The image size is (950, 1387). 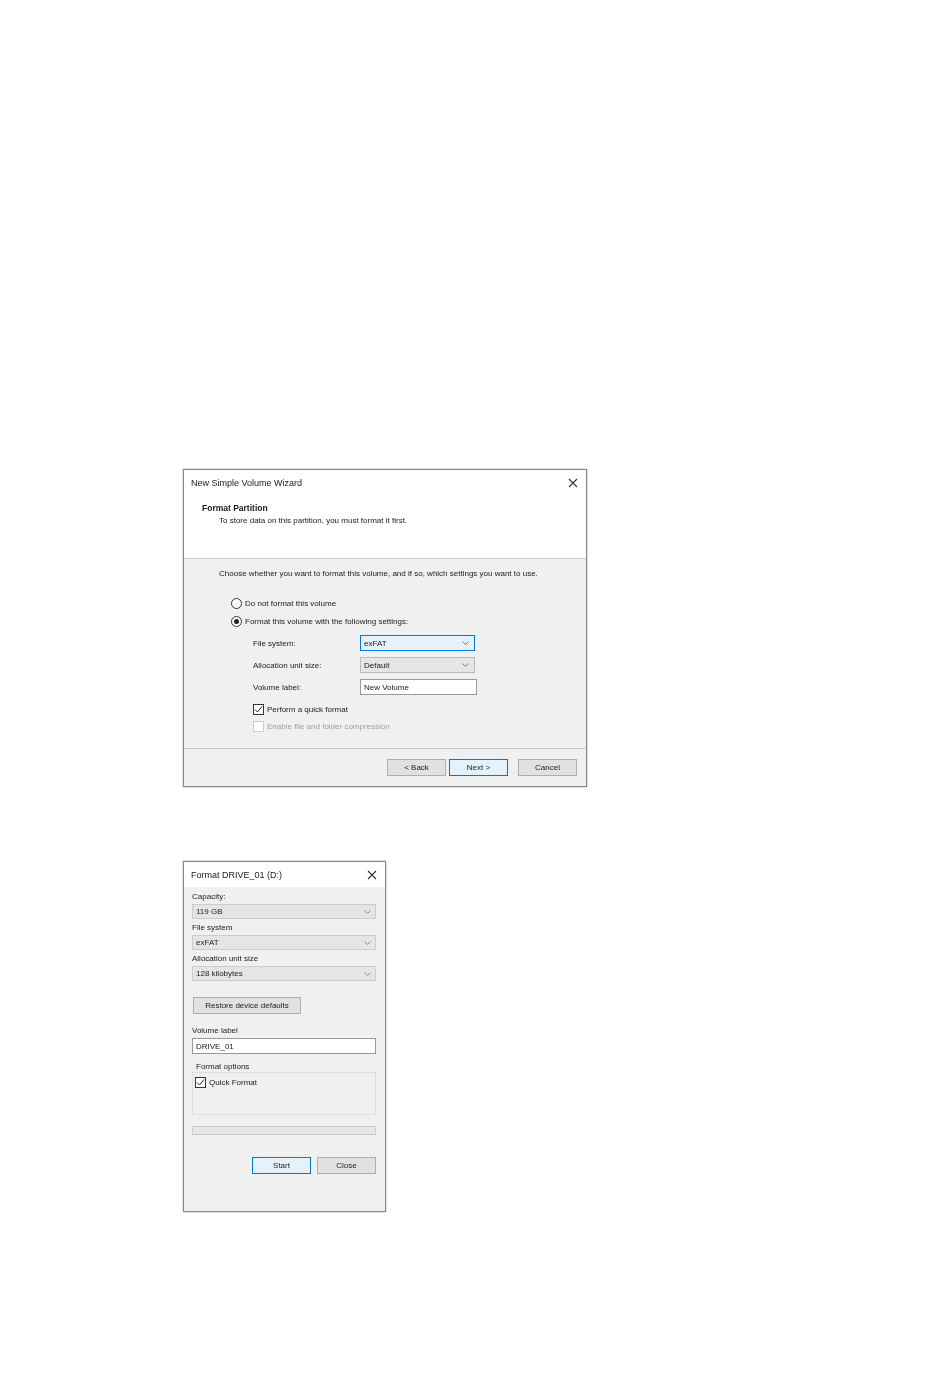 What do you see at coordinates (237, 874) in the screenshot?
I see `window-title: Format DRIVE_01 (D:)` at bounding box center [237, 874].